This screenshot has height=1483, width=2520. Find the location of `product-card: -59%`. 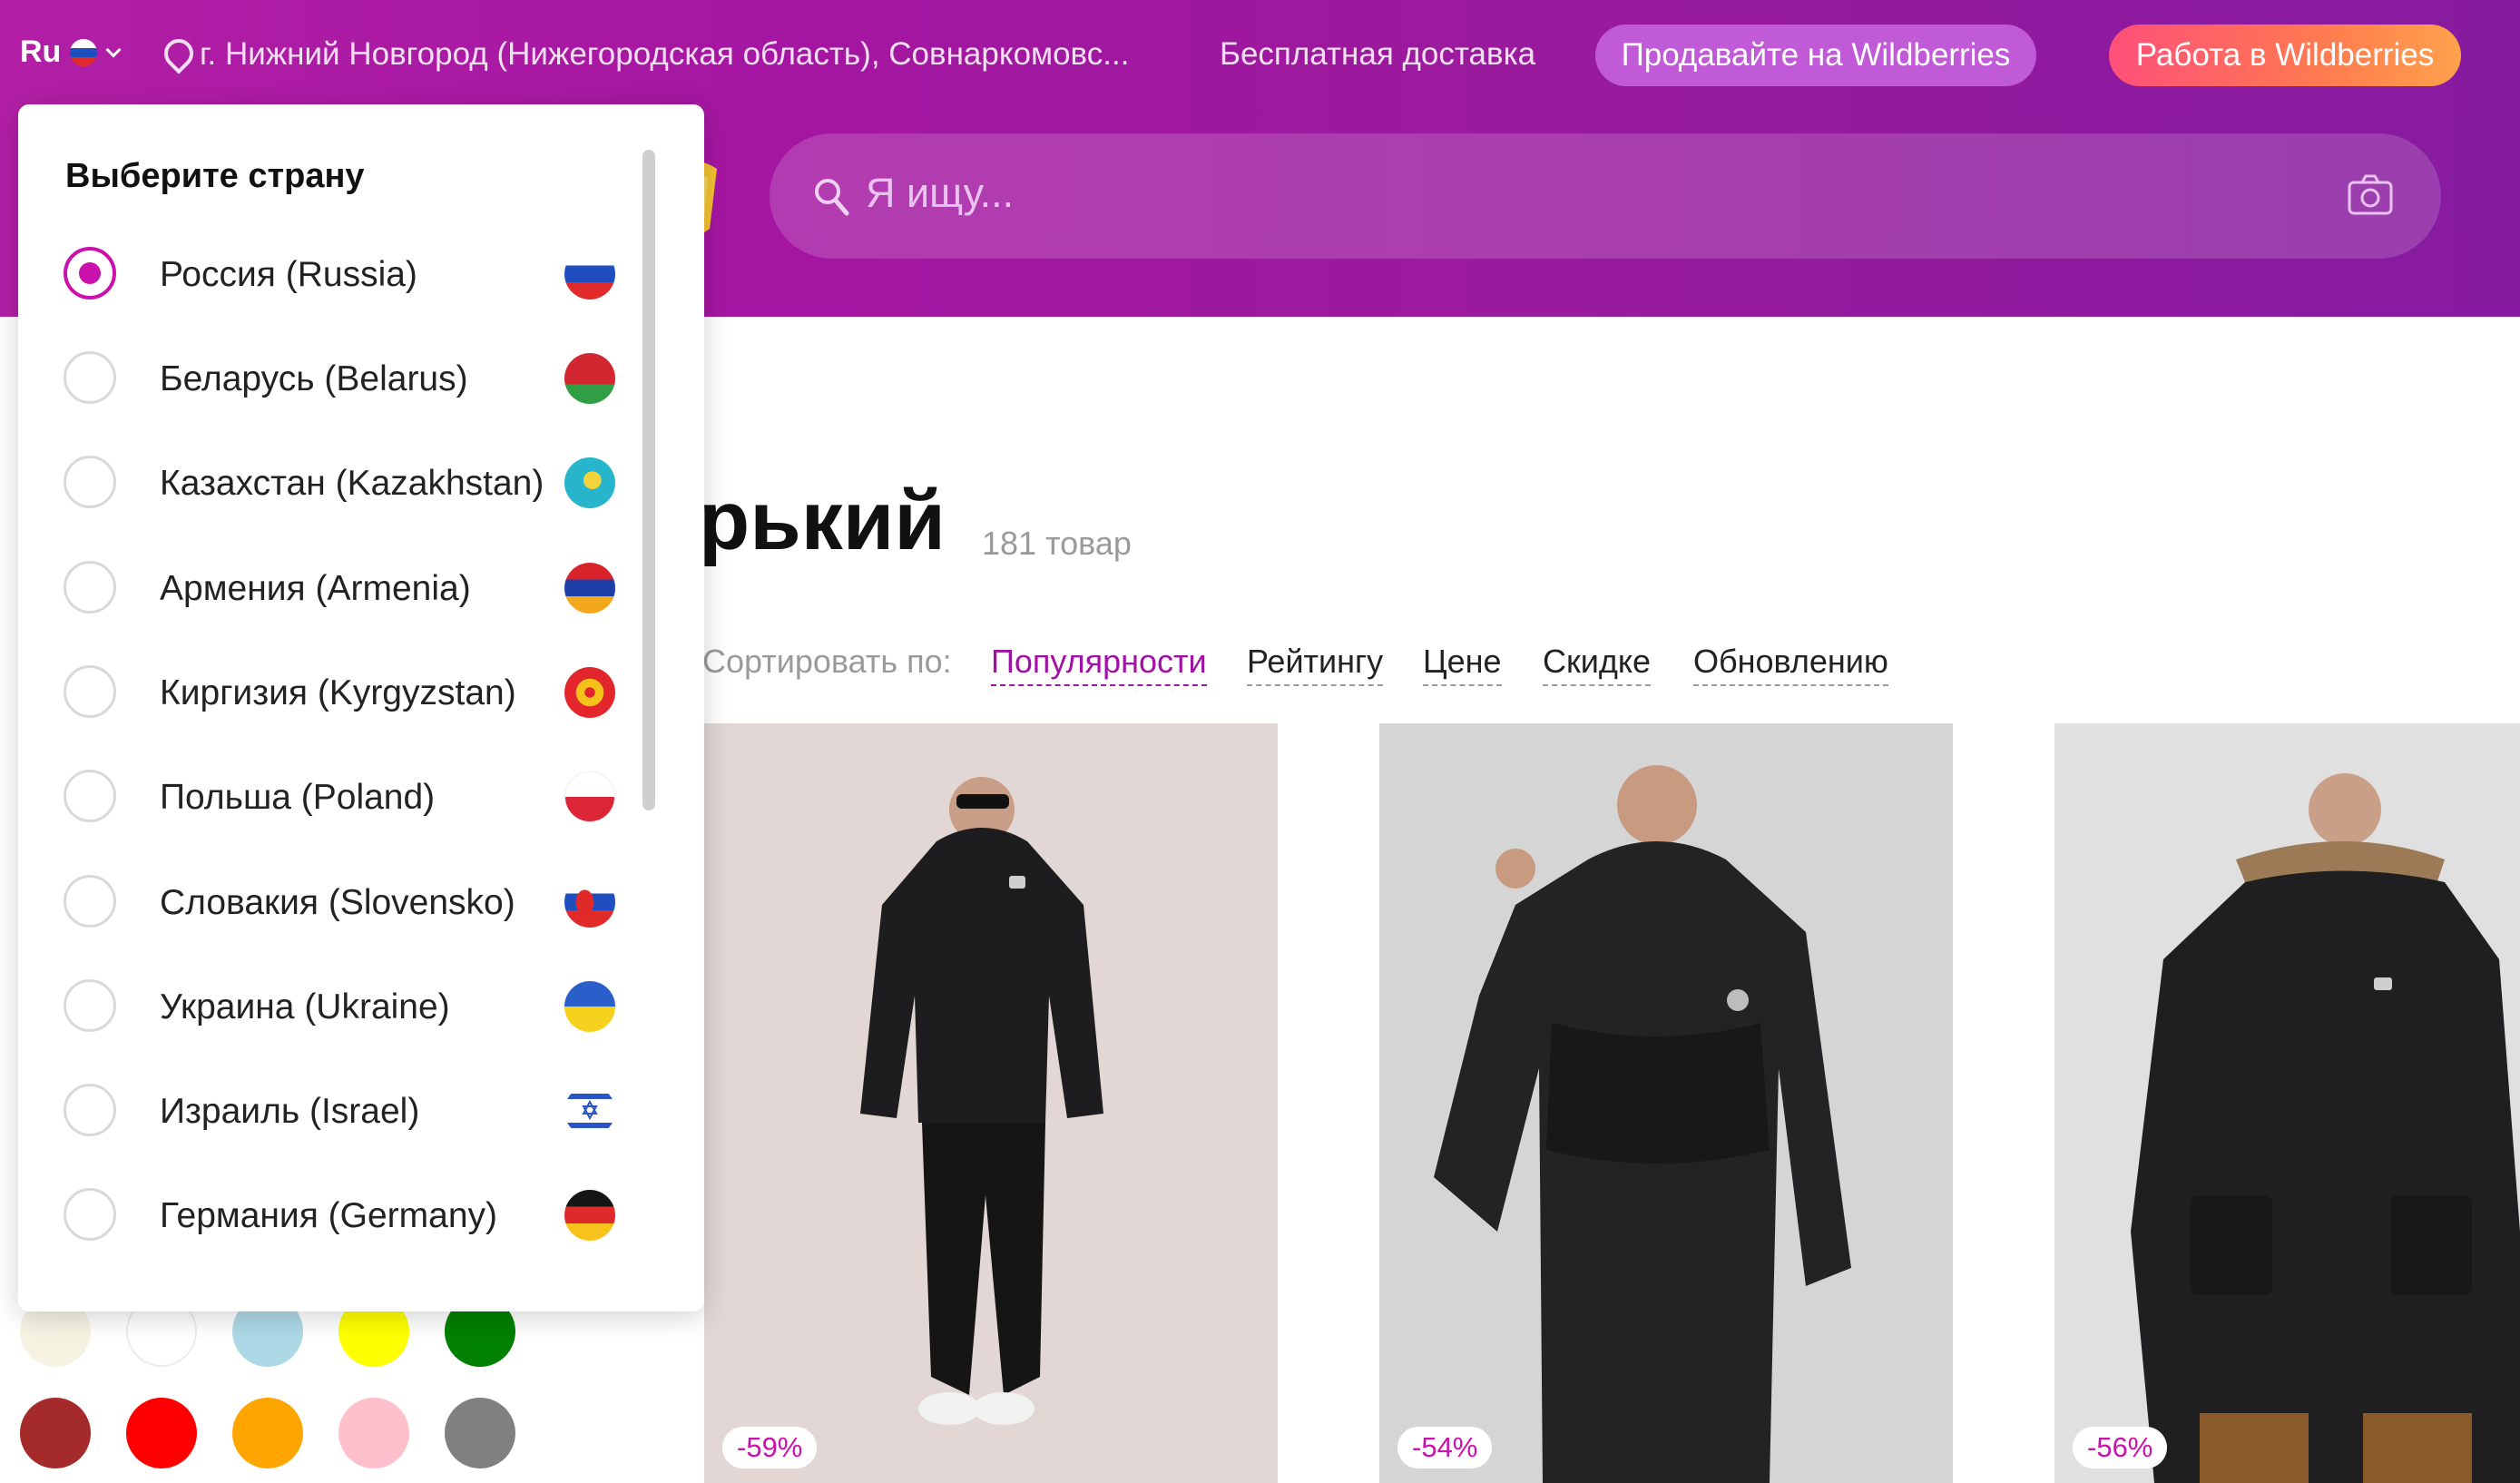

product-card: -59% is located at coordinates (991, 1103).